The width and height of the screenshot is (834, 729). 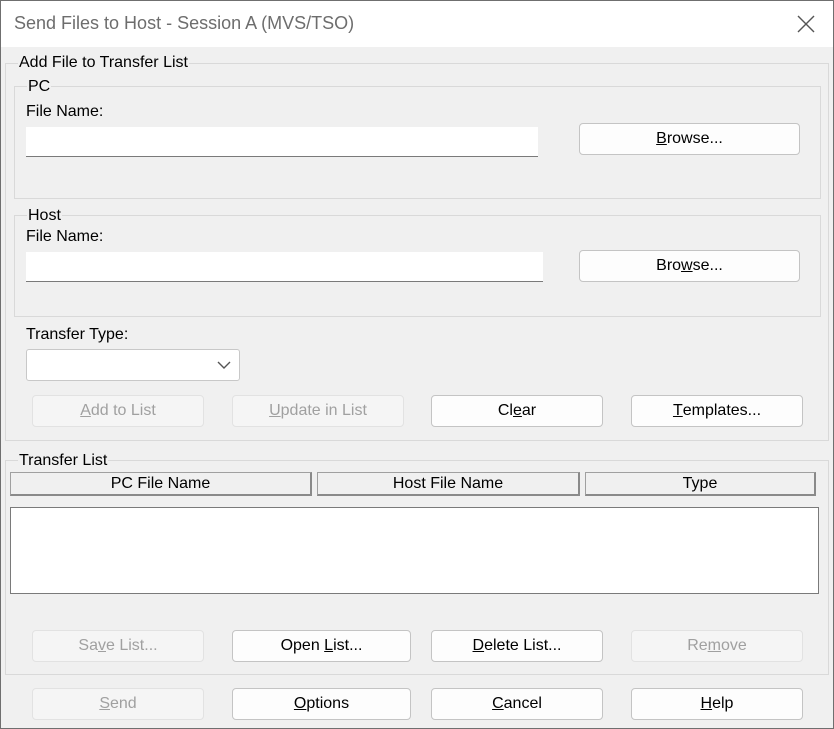 I want to click on close-button, so click(x=806, y=24).